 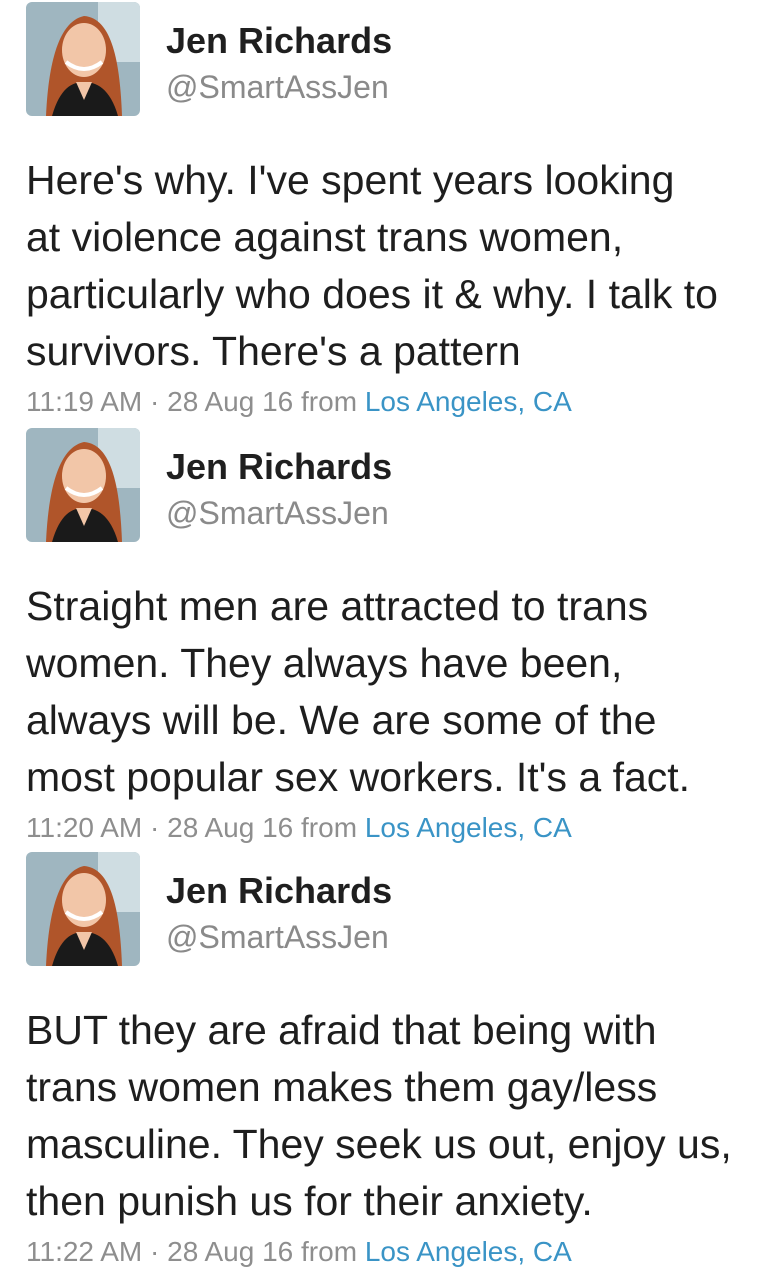 I want to click on tweet-text-line: trans women makes them gay/less, so click(x=342, y=1087).